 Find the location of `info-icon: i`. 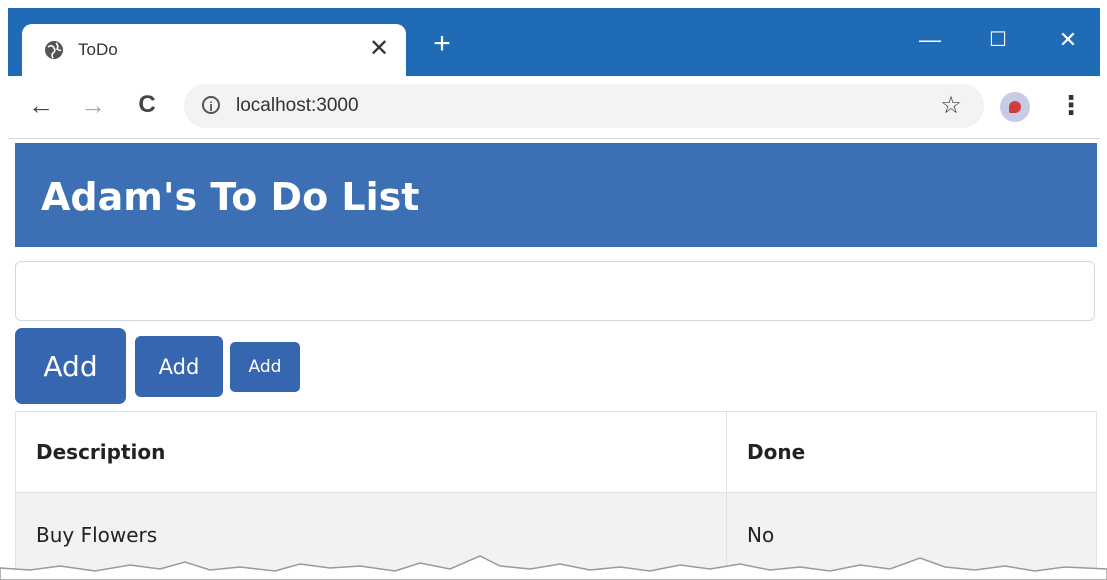

info-icon: i is located at coordinates (211, 105).